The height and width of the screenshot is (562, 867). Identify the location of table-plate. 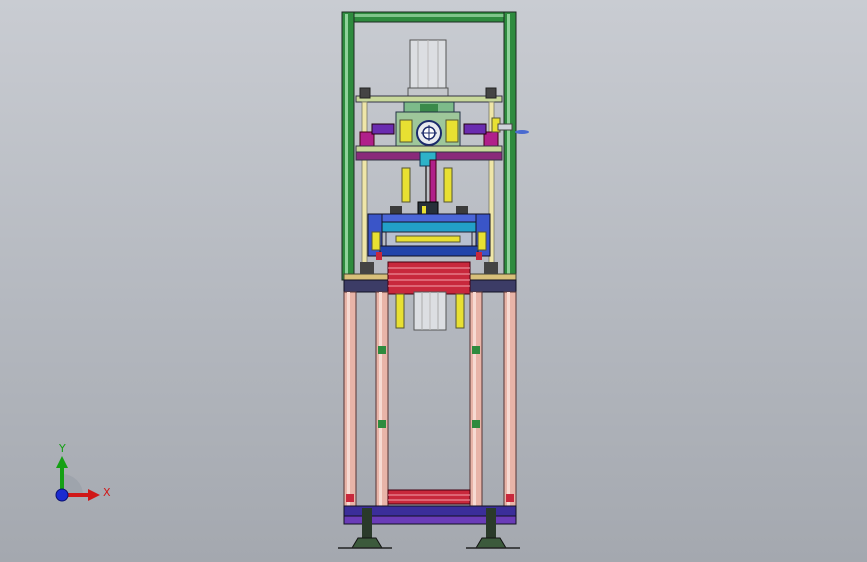
(430, 278).